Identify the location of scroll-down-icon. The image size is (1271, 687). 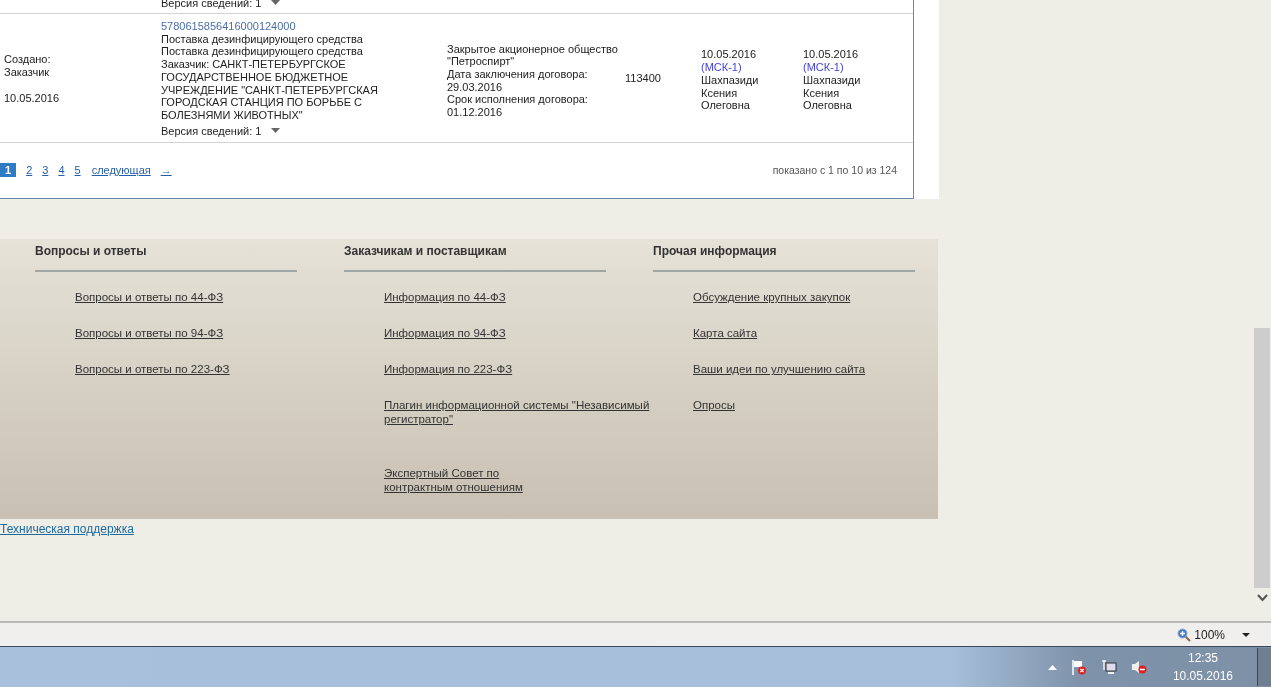
(1262, 598).